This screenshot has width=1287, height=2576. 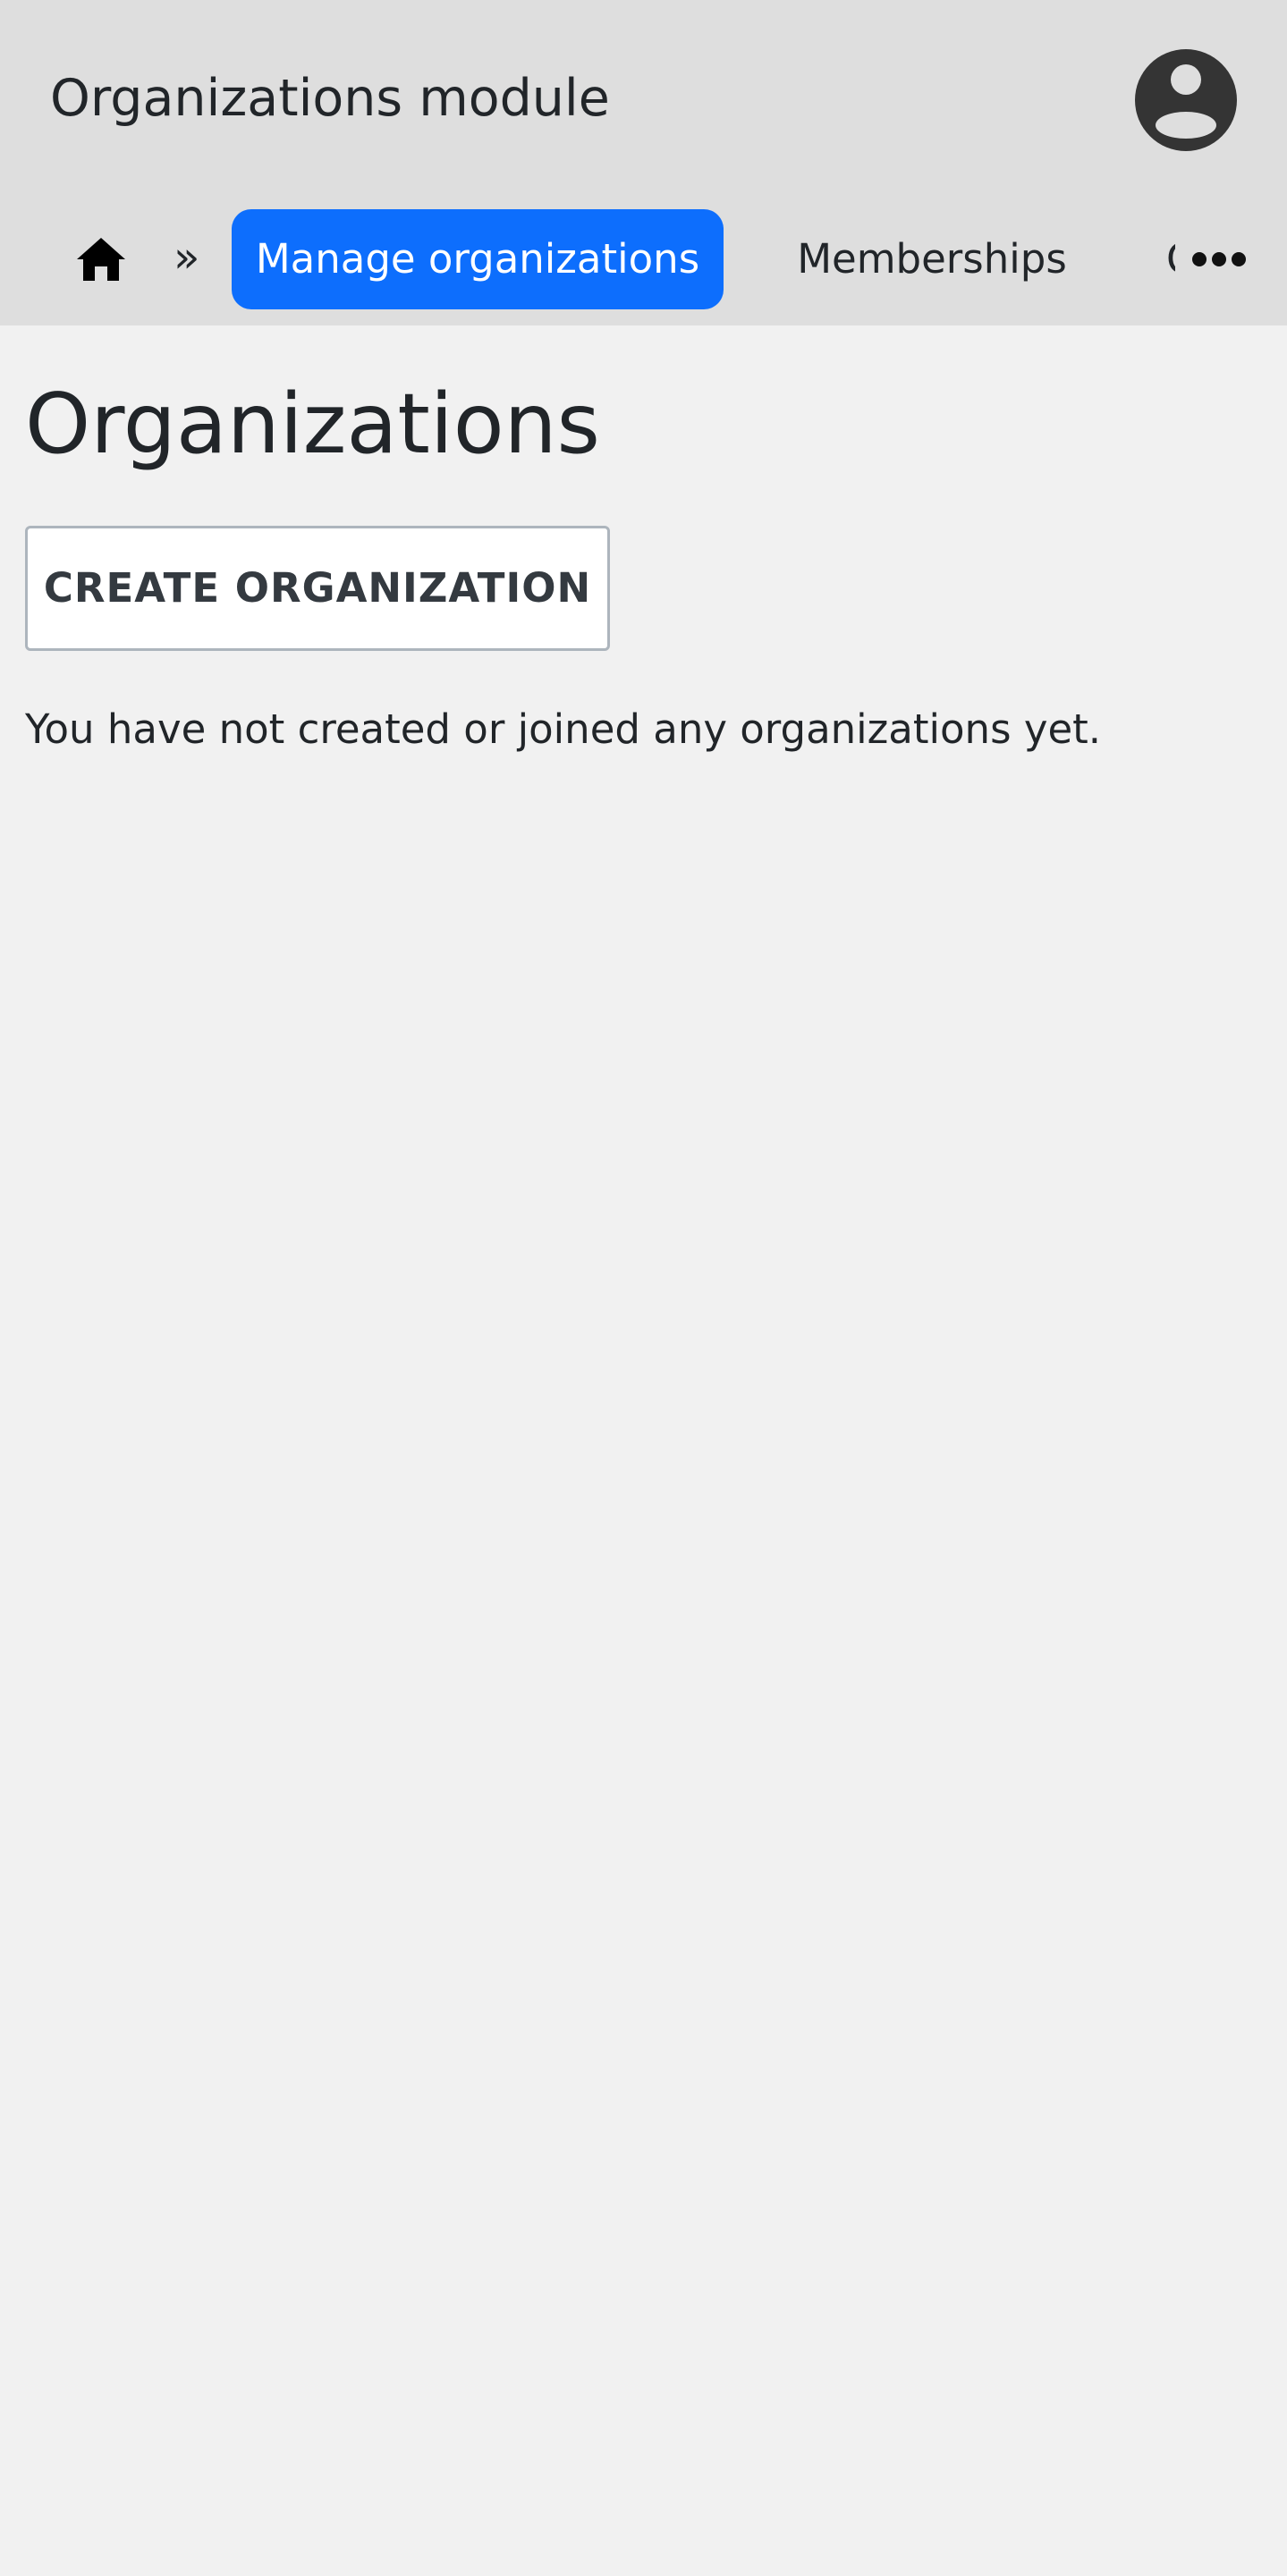 I want to click on user-avatar-icon, so click(x=1186, y=100).